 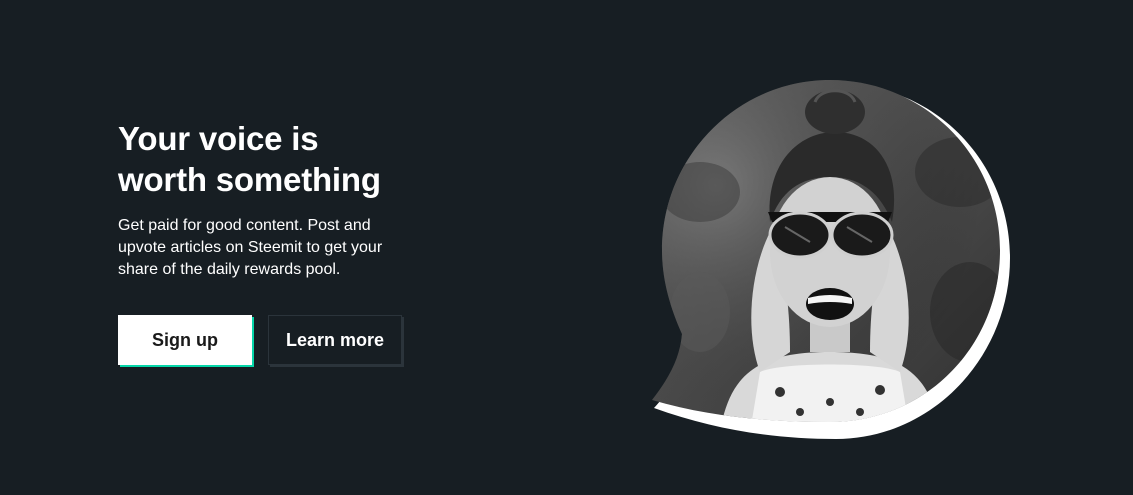 What do you see at coordinates (283, 159) in the screenshot?
I see `hero-headline: Your voice is worth something` at bounding box center [283, 159].